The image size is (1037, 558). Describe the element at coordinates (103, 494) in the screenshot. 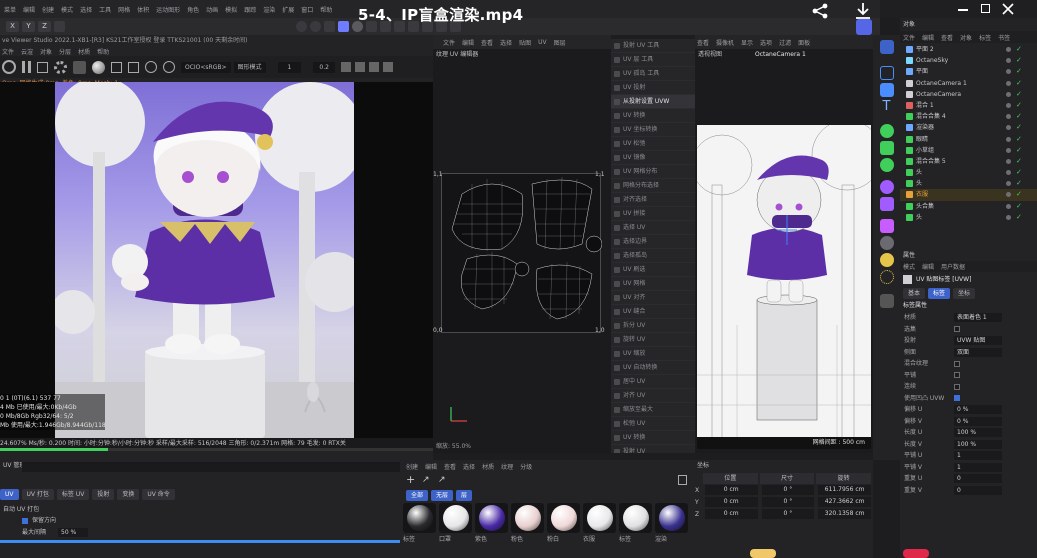

I see `uv-manager-tab: 投射` at that location.